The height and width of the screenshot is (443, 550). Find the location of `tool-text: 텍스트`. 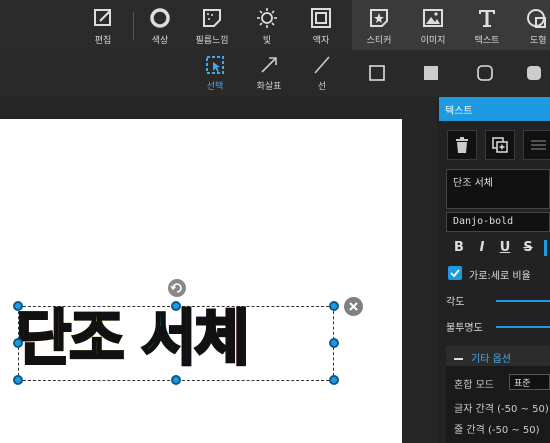

tool-text: 텍스트 is located at coordinates (487, 27).